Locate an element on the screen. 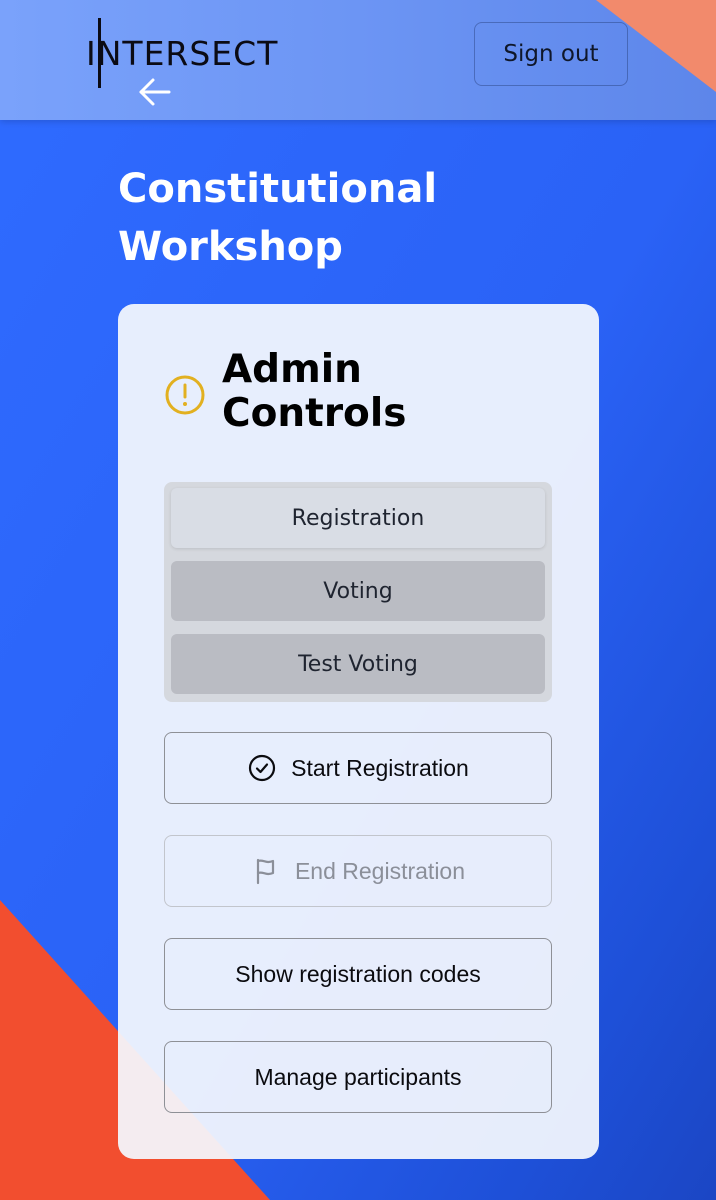 This screenshot has width=716, height=1200. end-registration-label: End Registration is located at coordinates (380, 870).